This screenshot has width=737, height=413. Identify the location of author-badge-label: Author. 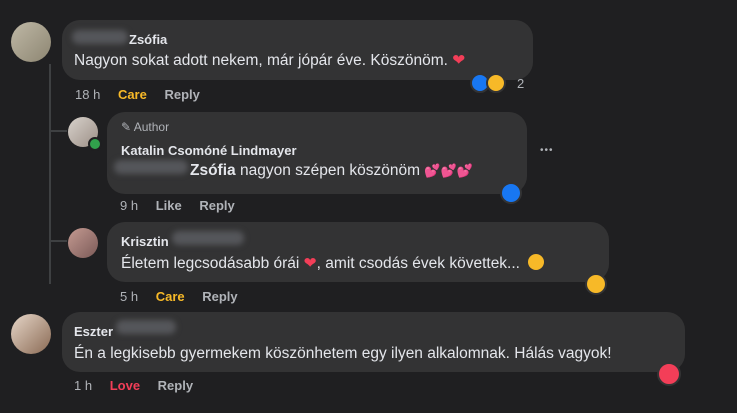
(151, 127).